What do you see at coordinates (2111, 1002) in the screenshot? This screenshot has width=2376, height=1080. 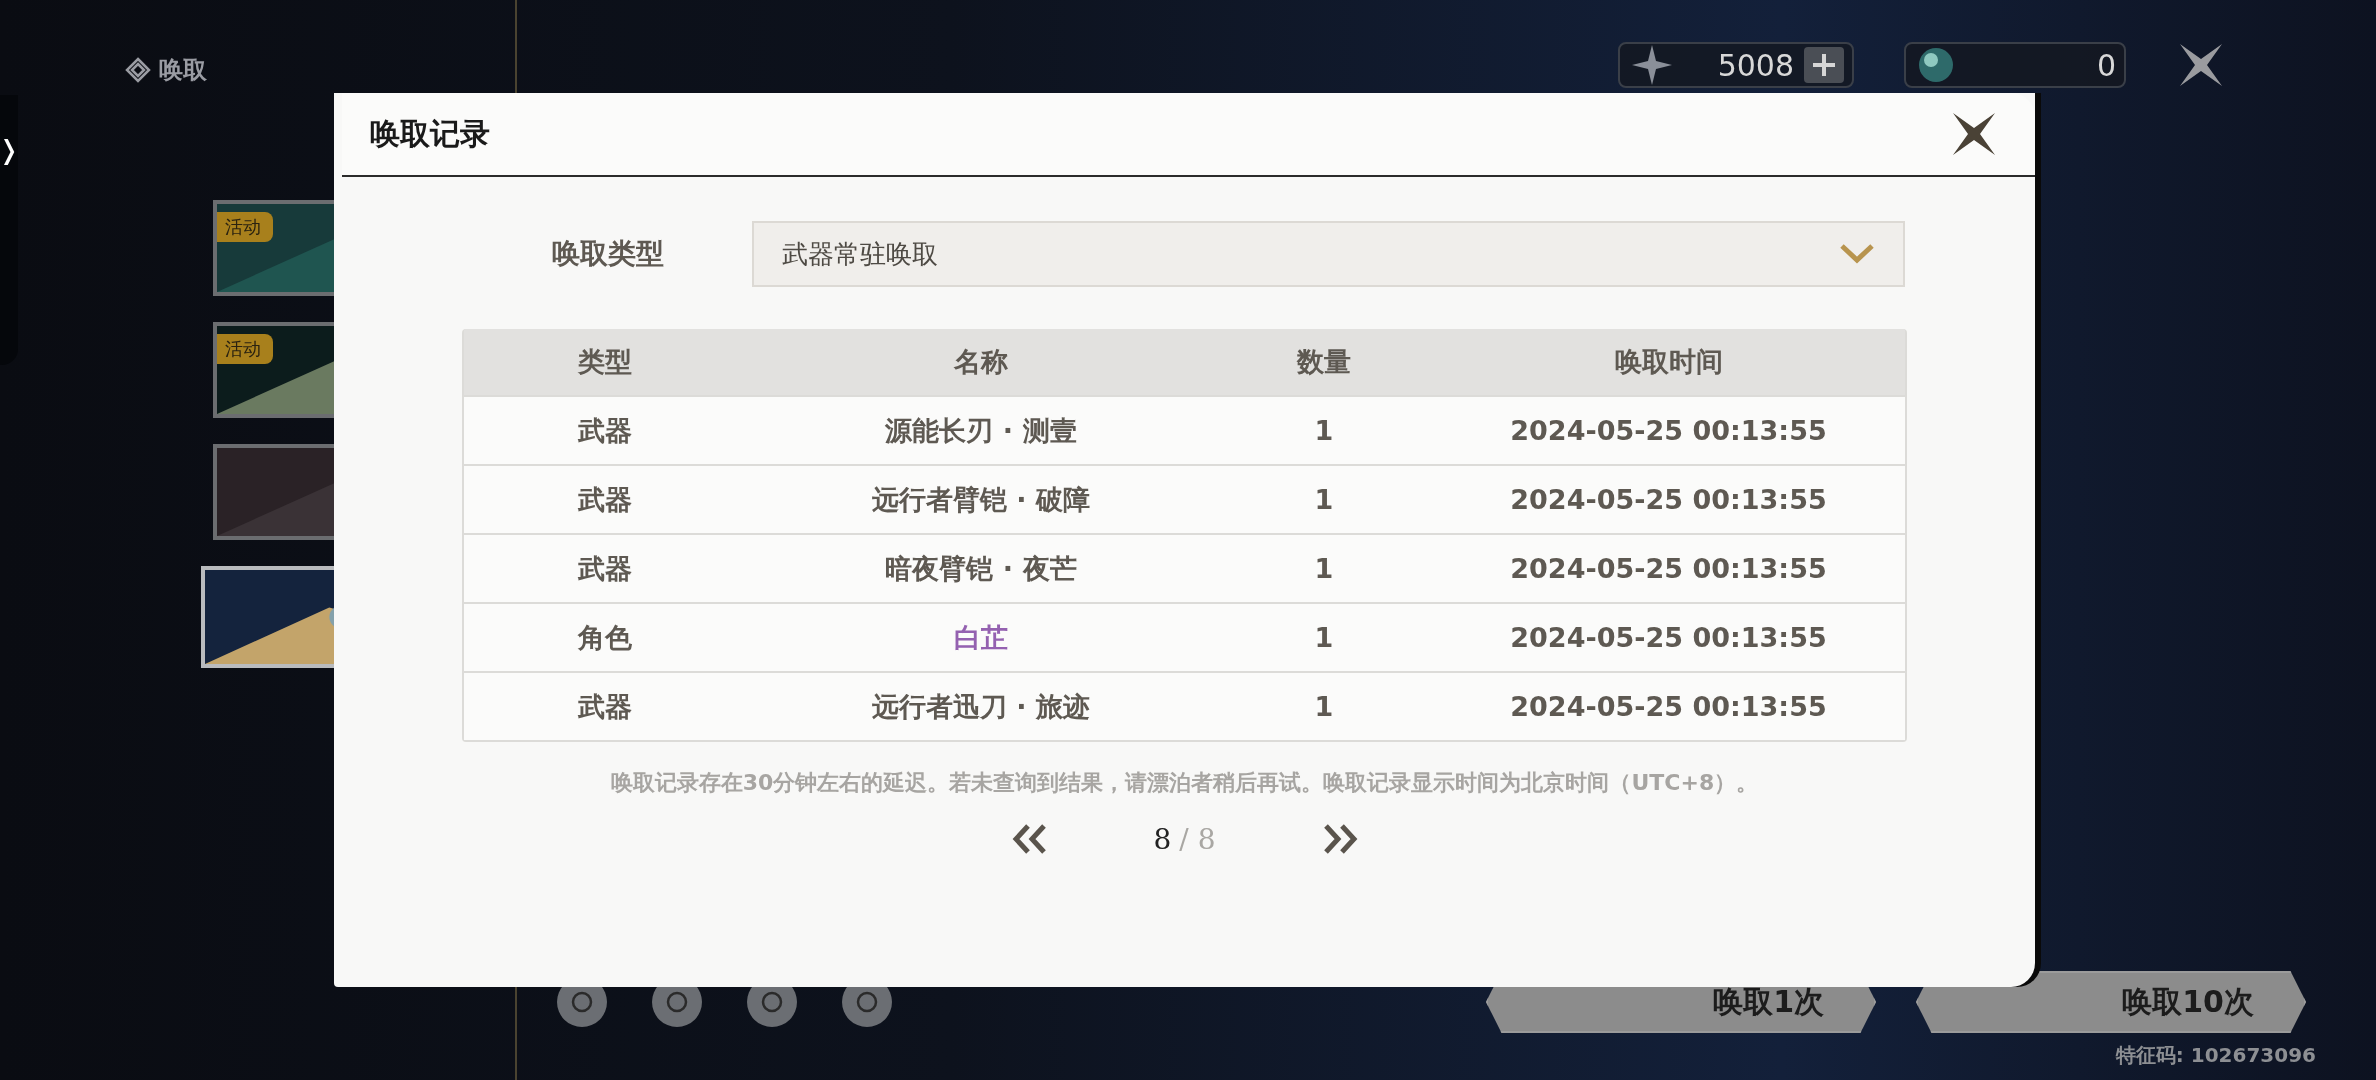 I see `summon-button: 唤取10次` at bounding box center [2111, 1002].